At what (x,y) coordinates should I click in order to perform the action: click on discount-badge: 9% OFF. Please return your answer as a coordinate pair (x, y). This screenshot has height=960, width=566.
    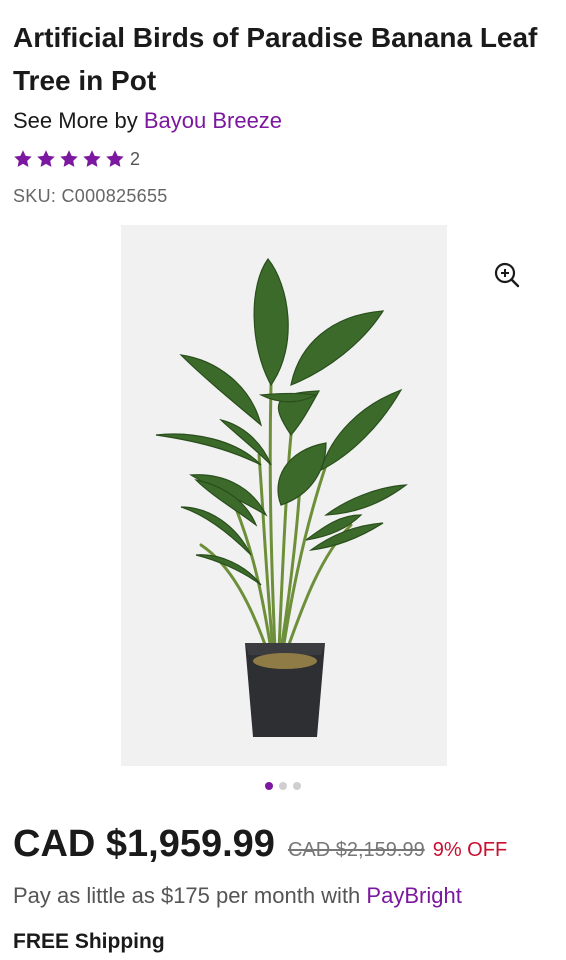
    Looking at the image, I should click on (470, 850).